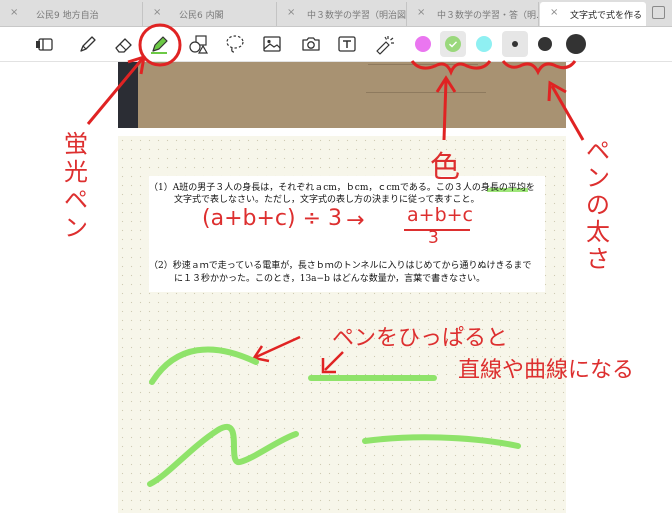  I want to click on tab-label: 文字式で式を作る, so click(606, 16).